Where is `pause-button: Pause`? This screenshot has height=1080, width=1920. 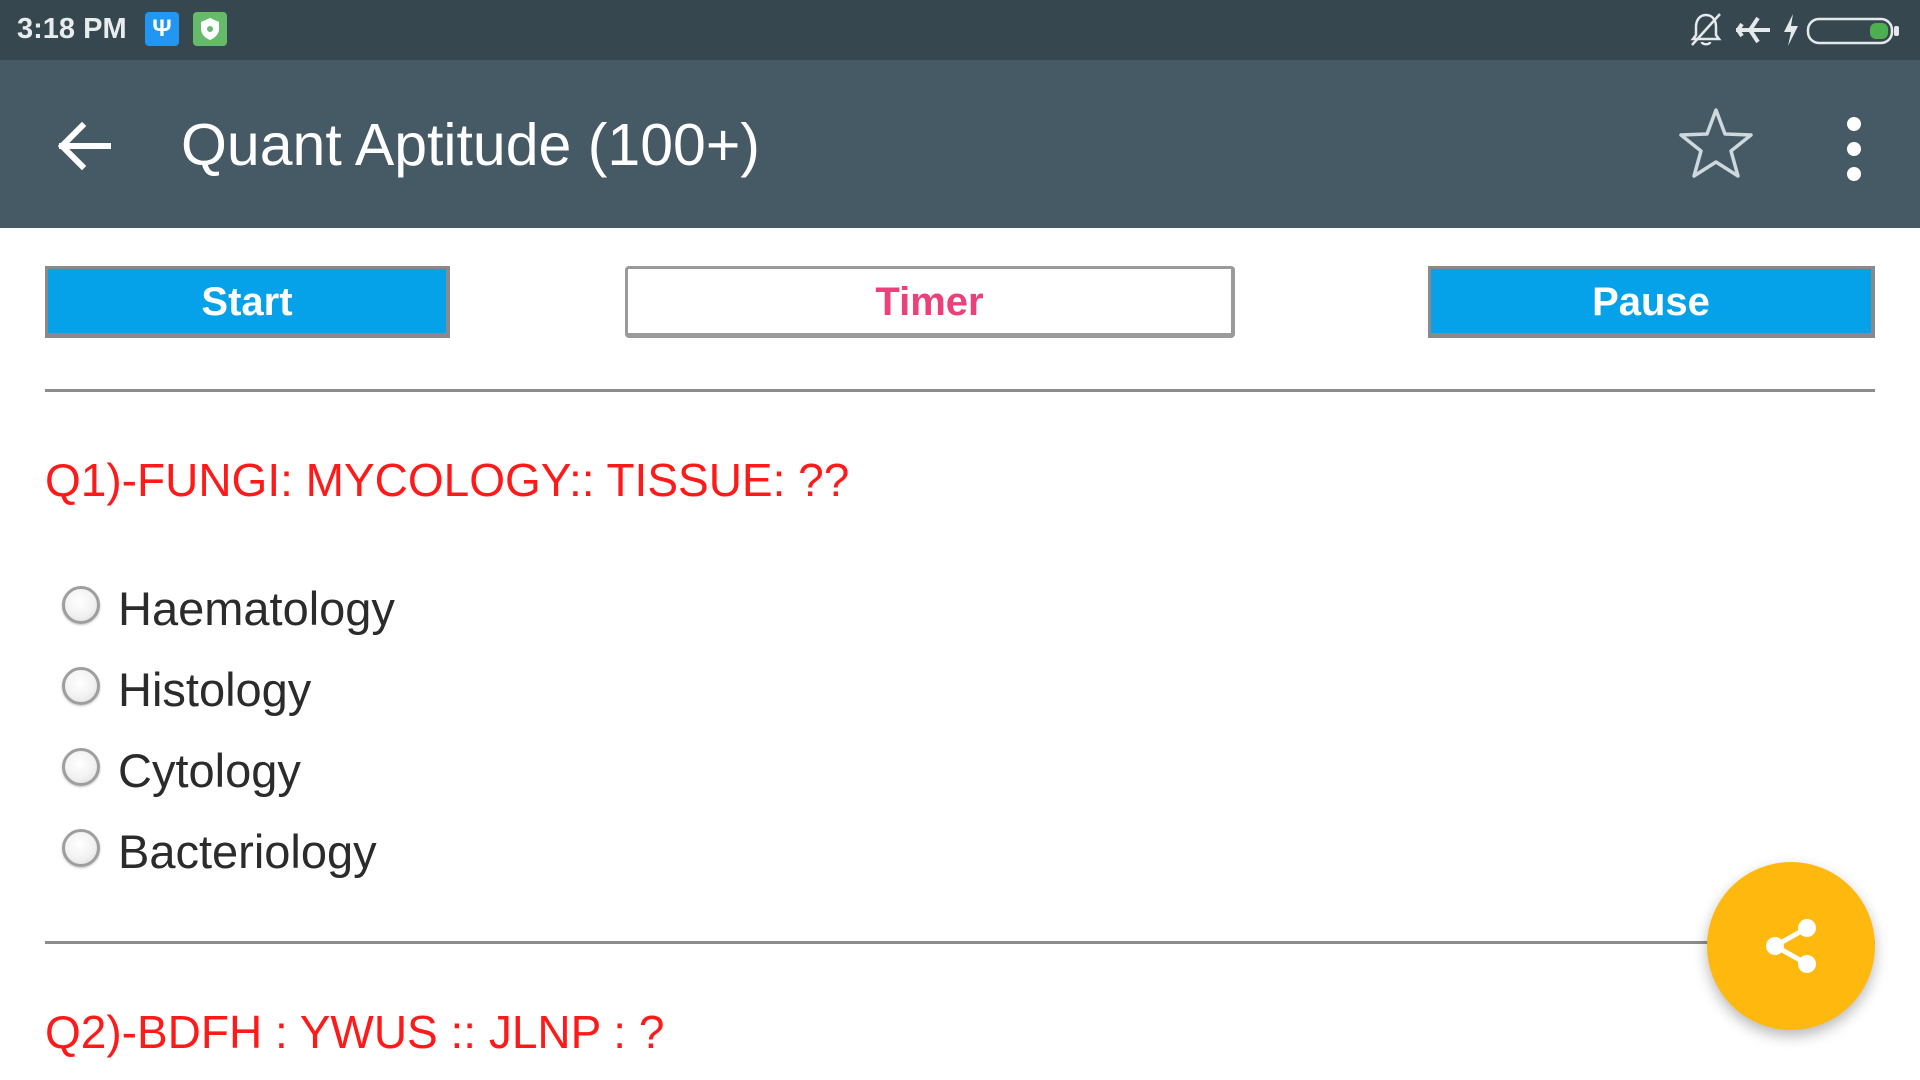 pause-button: Pause is located at coordinates (1651, 302).